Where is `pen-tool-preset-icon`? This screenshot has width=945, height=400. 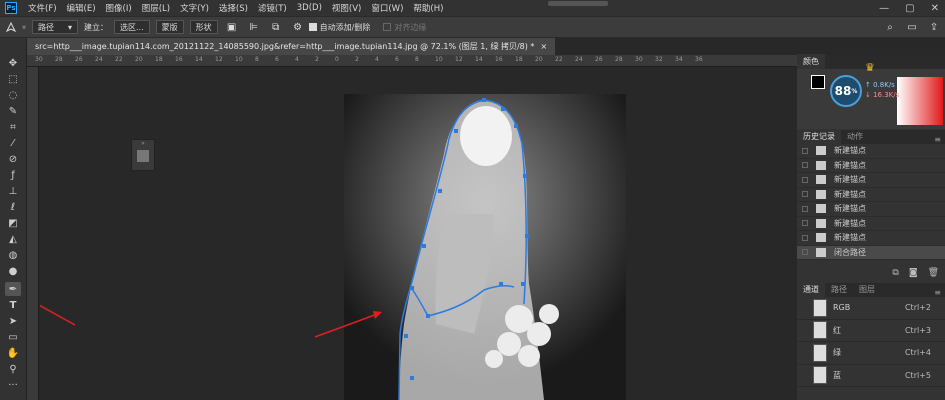 pen-tool-preset-icon is located at coordinates (11, 27).